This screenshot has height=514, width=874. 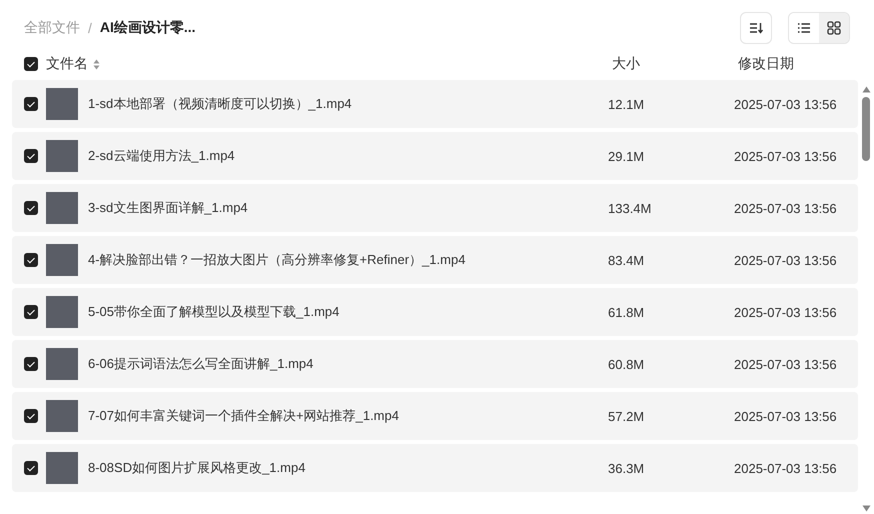 What do you see at coordinates (435, 364) in the screenshot?
I see `file-row: 6-06提示词语法怎么写全面讲解_1.mp4 60.8M 2025-07-03 13:56` at bounding box center [435, 364].